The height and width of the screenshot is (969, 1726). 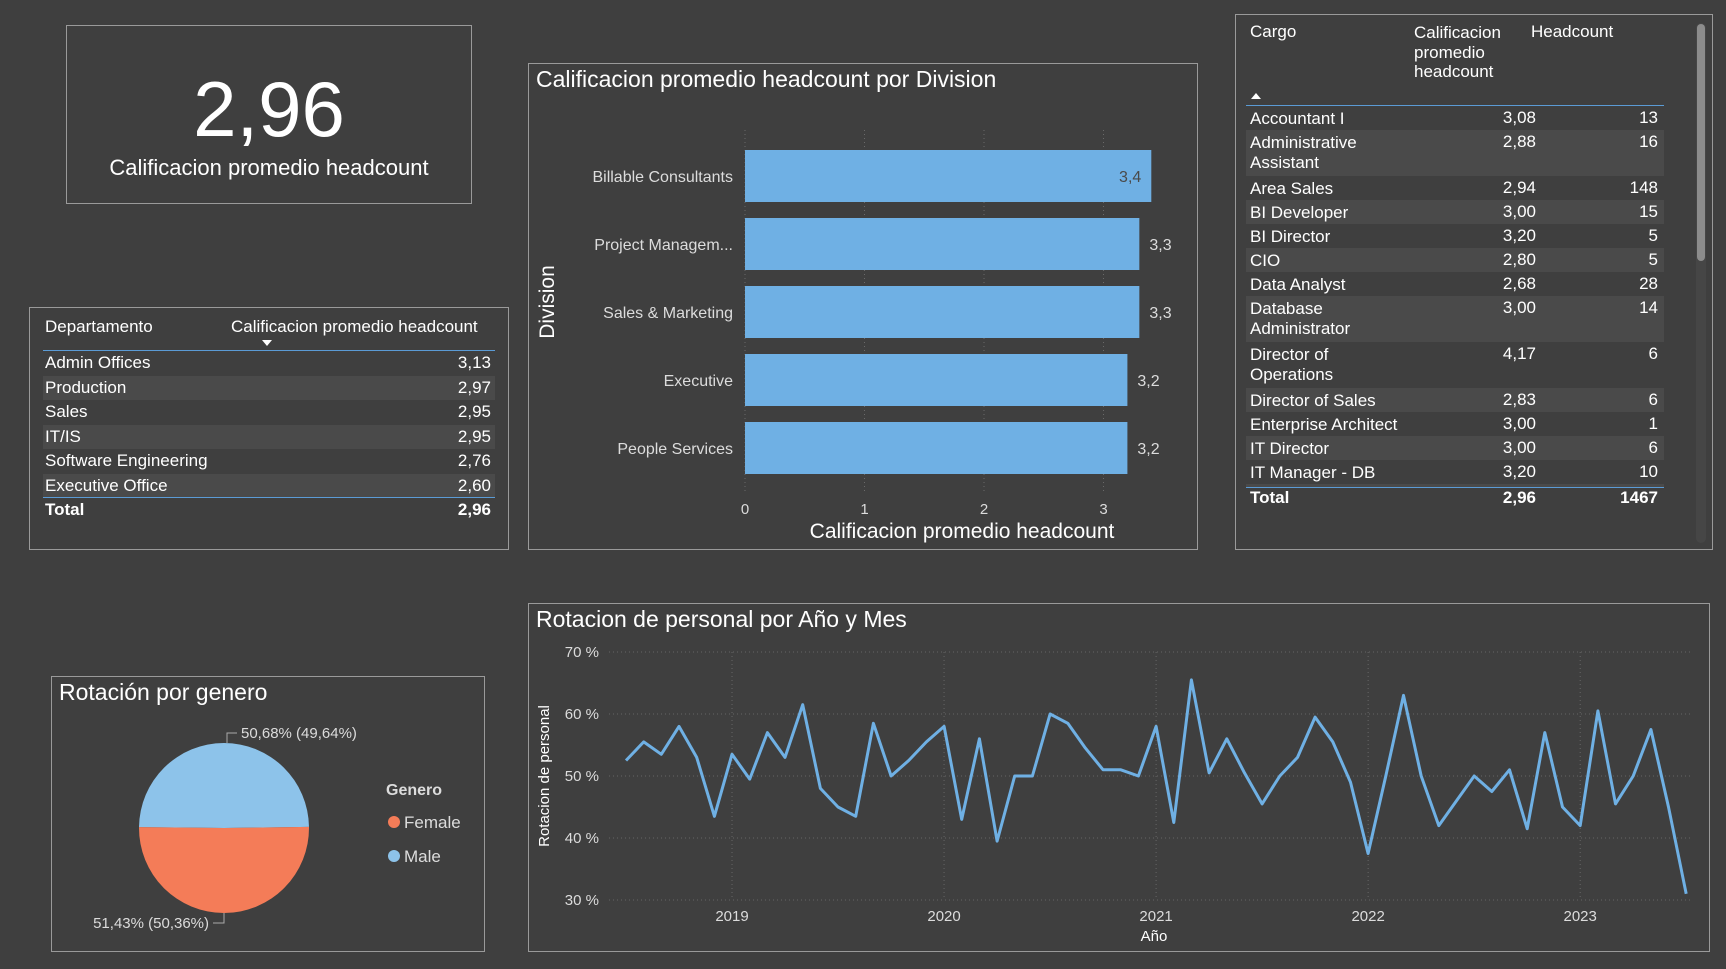 What do you see at coordinates (1648, 211) in the screenshot?
I see `row-headcount: 15` at bounding box center [1648, 211].